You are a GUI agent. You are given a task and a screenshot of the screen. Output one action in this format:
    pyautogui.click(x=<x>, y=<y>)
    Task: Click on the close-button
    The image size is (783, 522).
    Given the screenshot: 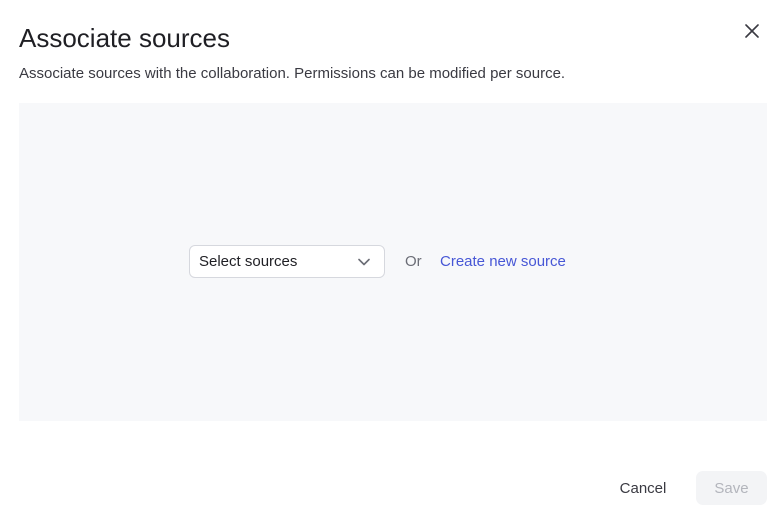 What is the action you would take?
    pyautogui.click(x=752, y=31)
    